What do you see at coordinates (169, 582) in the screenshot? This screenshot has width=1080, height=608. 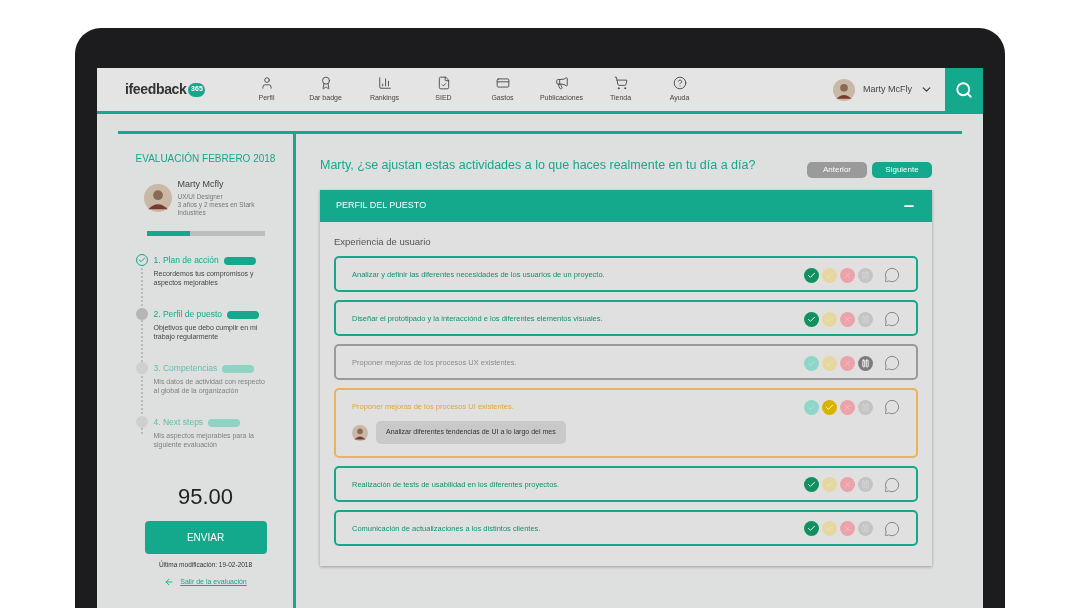 I see `back-arrow-icon` at bounding box center [169, 582].